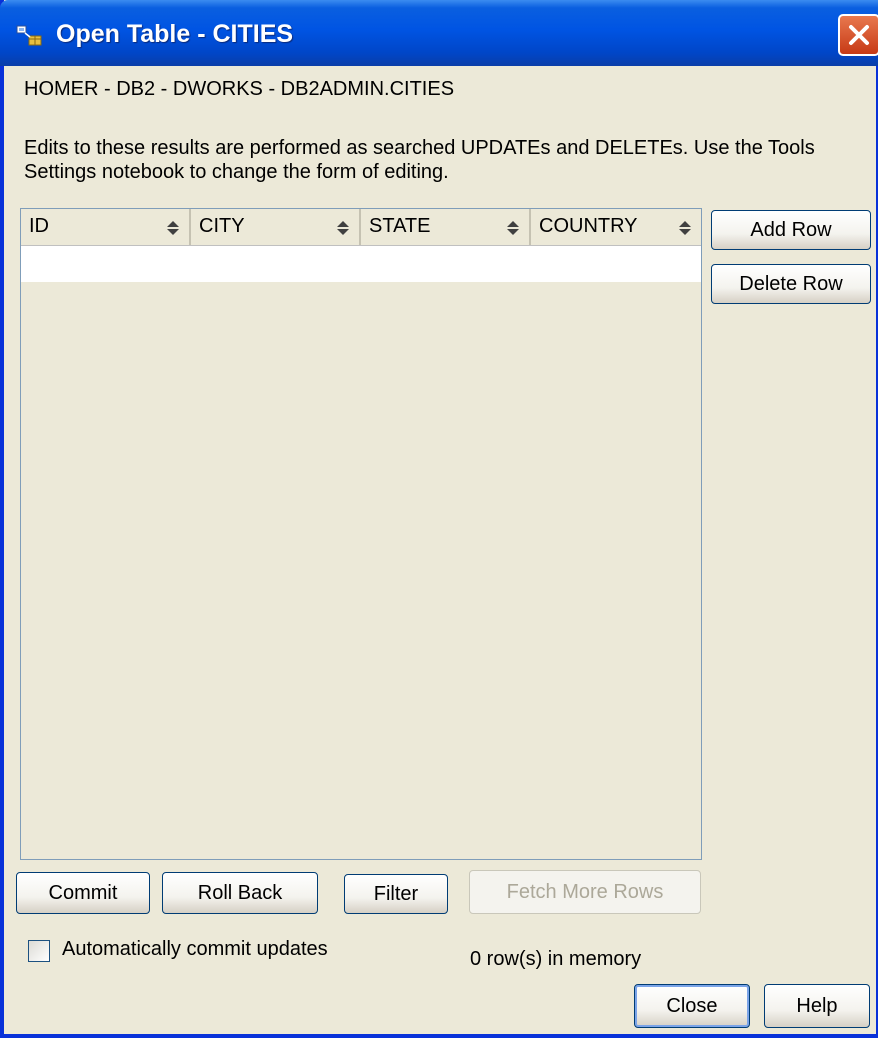 The image size is (878, 1038). Describe the element at coordinates (175, 34) in the screenshot. I see `window-title: Open Table - CITIES` at that location.